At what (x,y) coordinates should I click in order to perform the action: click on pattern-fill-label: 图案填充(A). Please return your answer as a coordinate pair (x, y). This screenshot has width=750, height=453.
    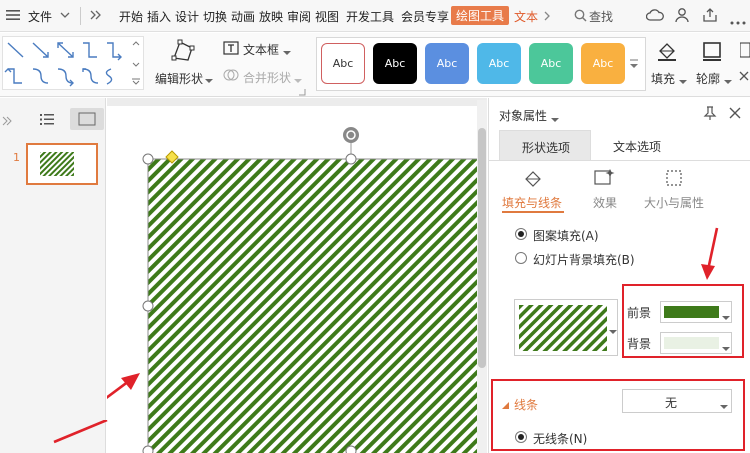
    Looking at the image, I should click on (566, 235).